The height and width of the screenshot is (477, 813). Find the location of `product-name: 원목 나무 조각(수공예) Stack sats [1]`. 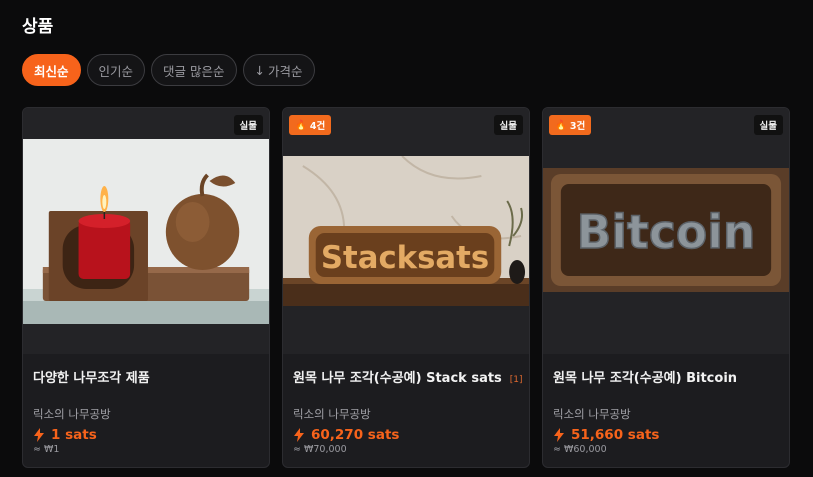

product-name: 원목 나무 조각(수공예) Stack sats [1] is located at coordinates (408, 378).